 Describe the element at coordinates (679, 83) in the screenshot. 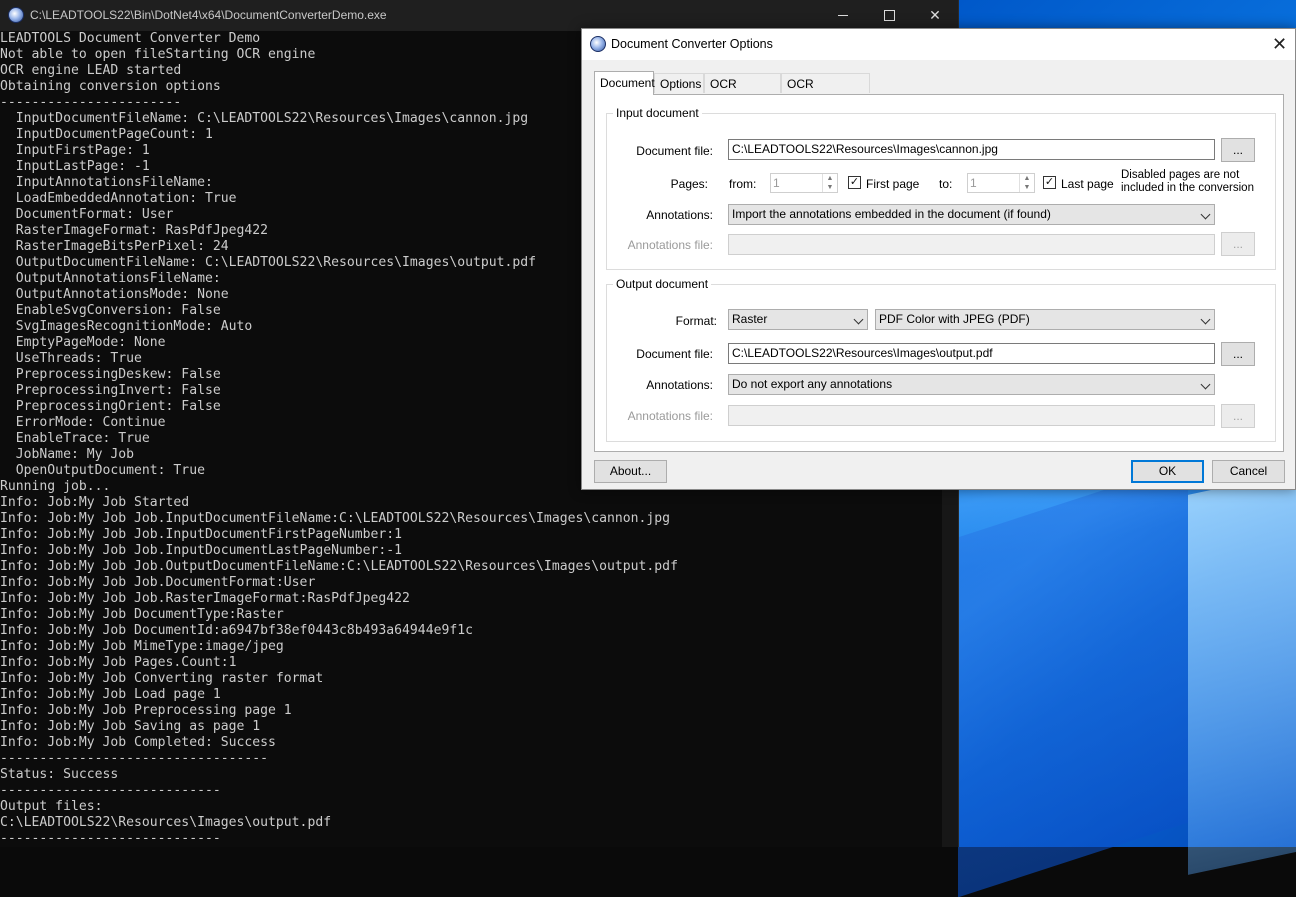

I see `tab-options: Options` at that location.